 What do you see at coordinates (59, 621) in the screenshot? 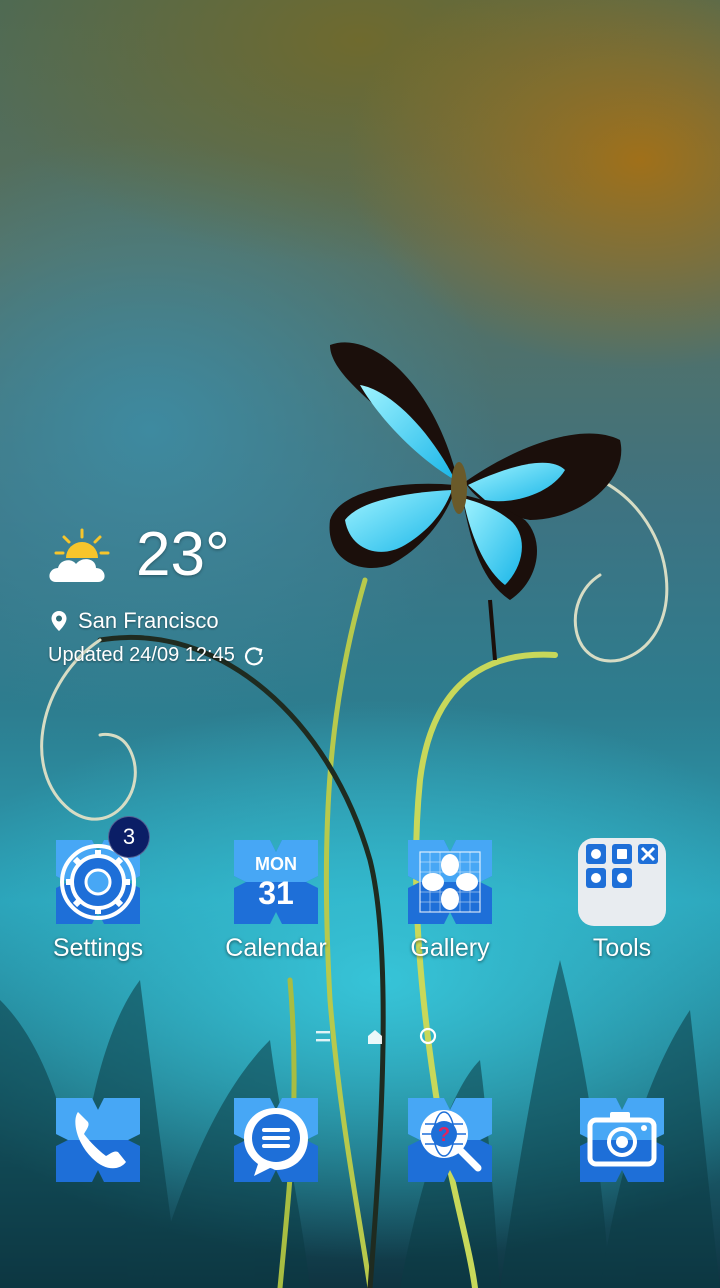
I see `location-pin-icon` at bounding box center [59, 621].